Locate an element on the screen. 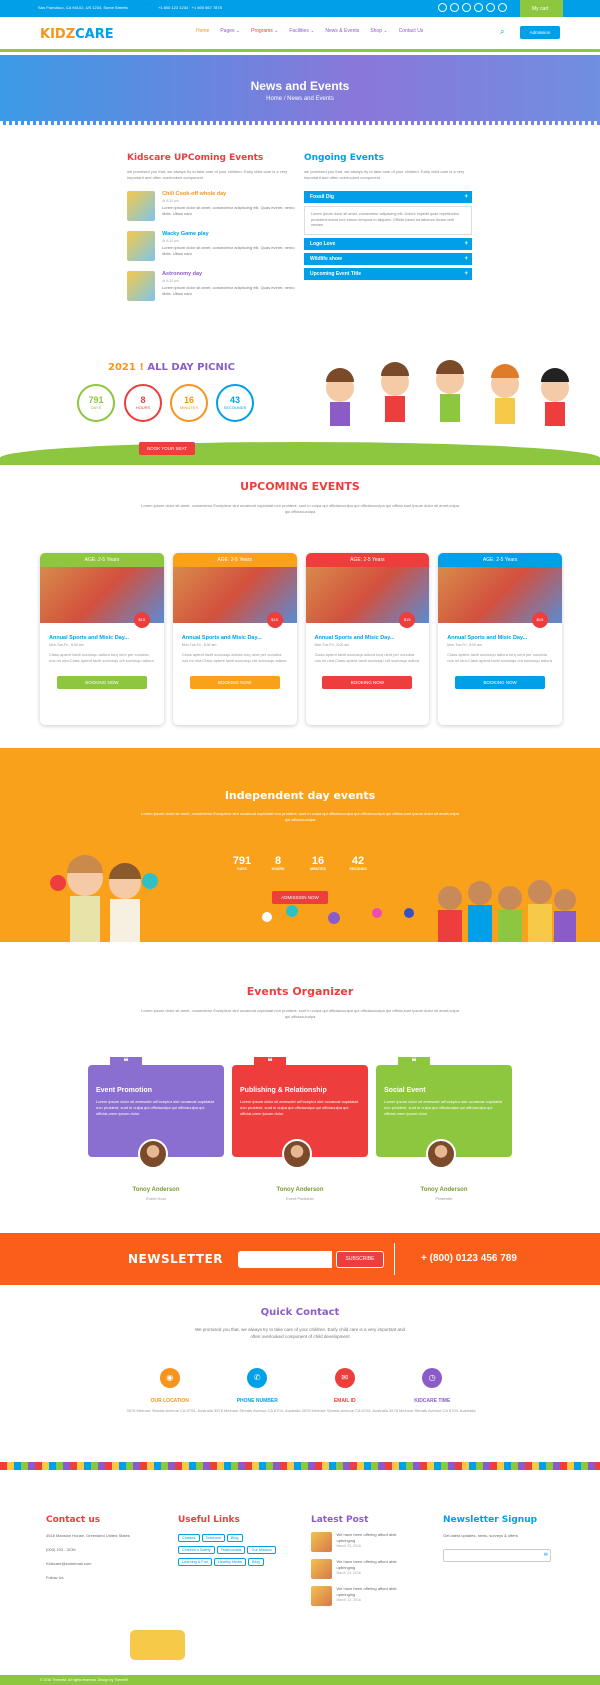 The height and width of the screenshot is (1685, 600). footer-link: Healthy Meals is located at coordinates (230, 1562).